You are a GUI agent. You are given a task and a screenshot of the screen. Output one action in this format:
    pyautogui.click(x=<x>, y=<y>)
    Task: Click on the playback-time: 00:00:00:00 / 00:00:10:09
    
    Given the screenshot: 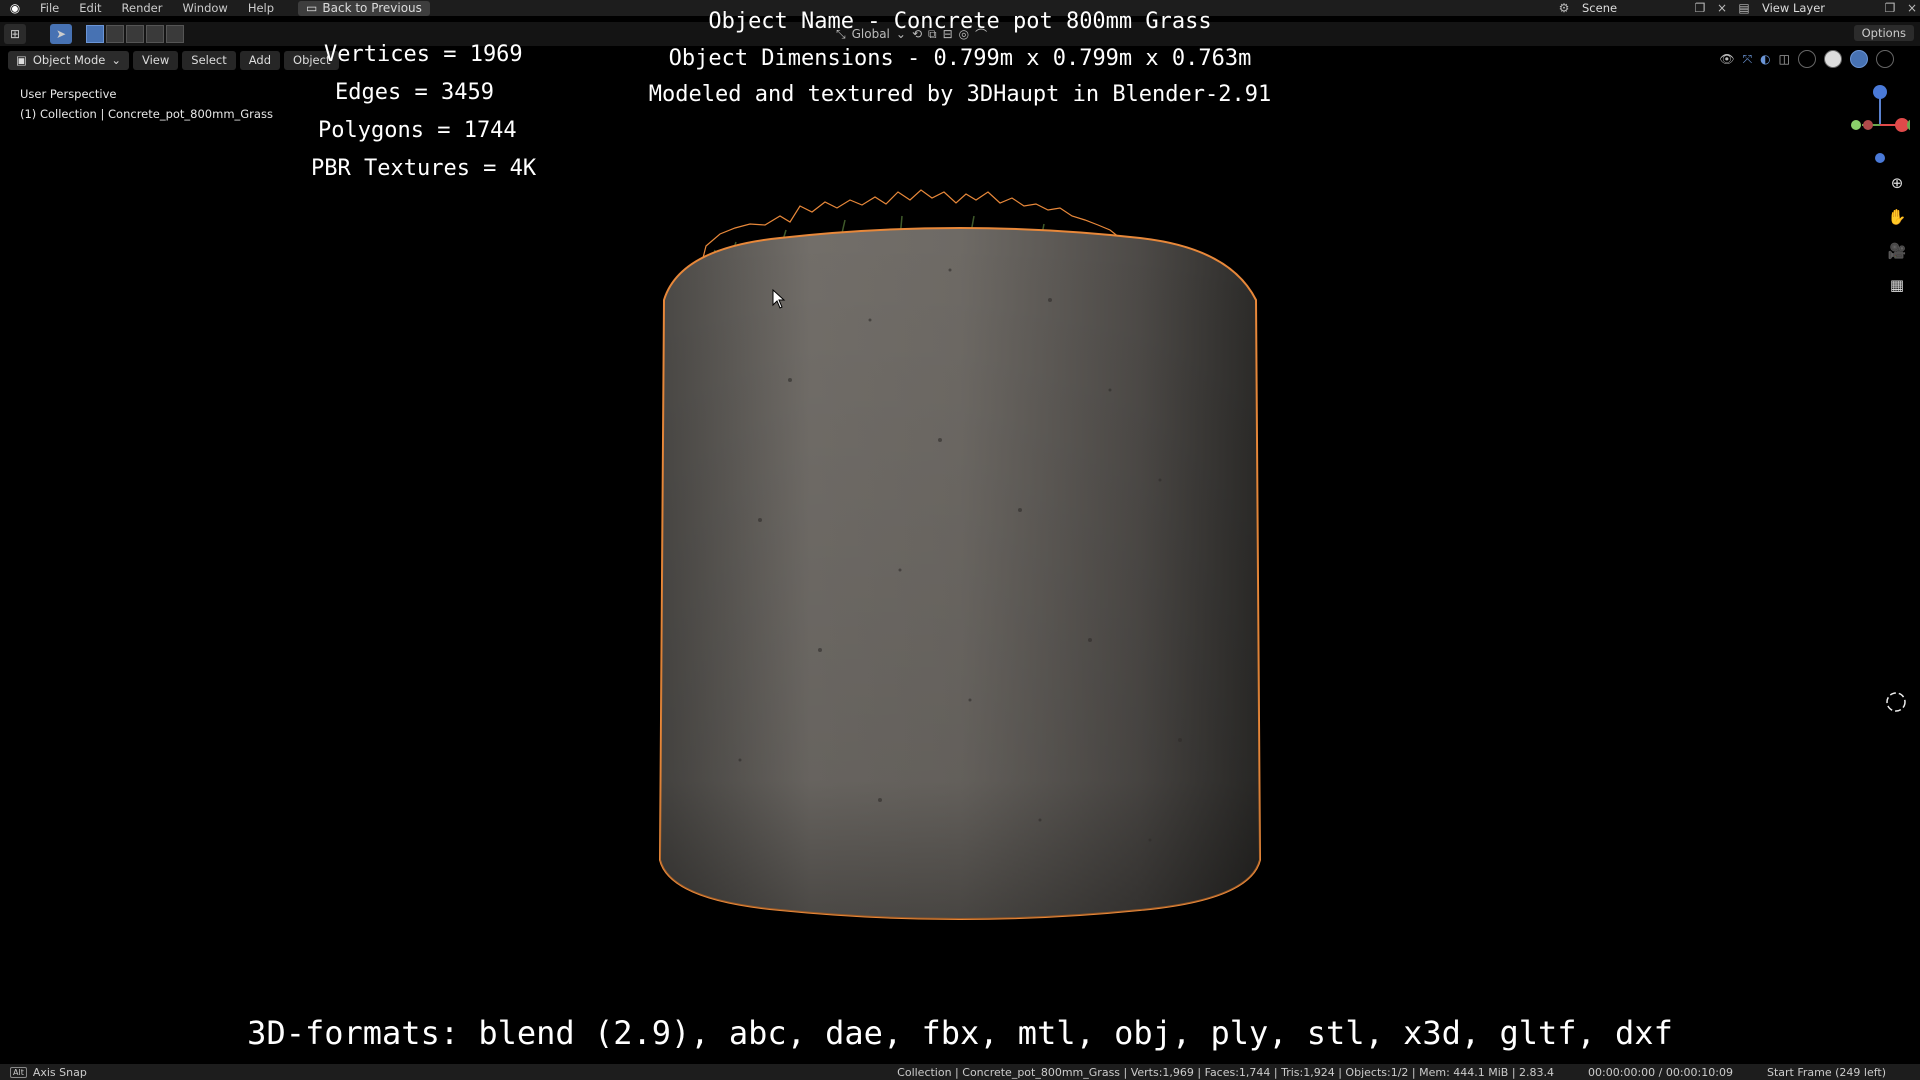 What is the action you would take?
    pyautogui.click(x=1660, y=1072)
    